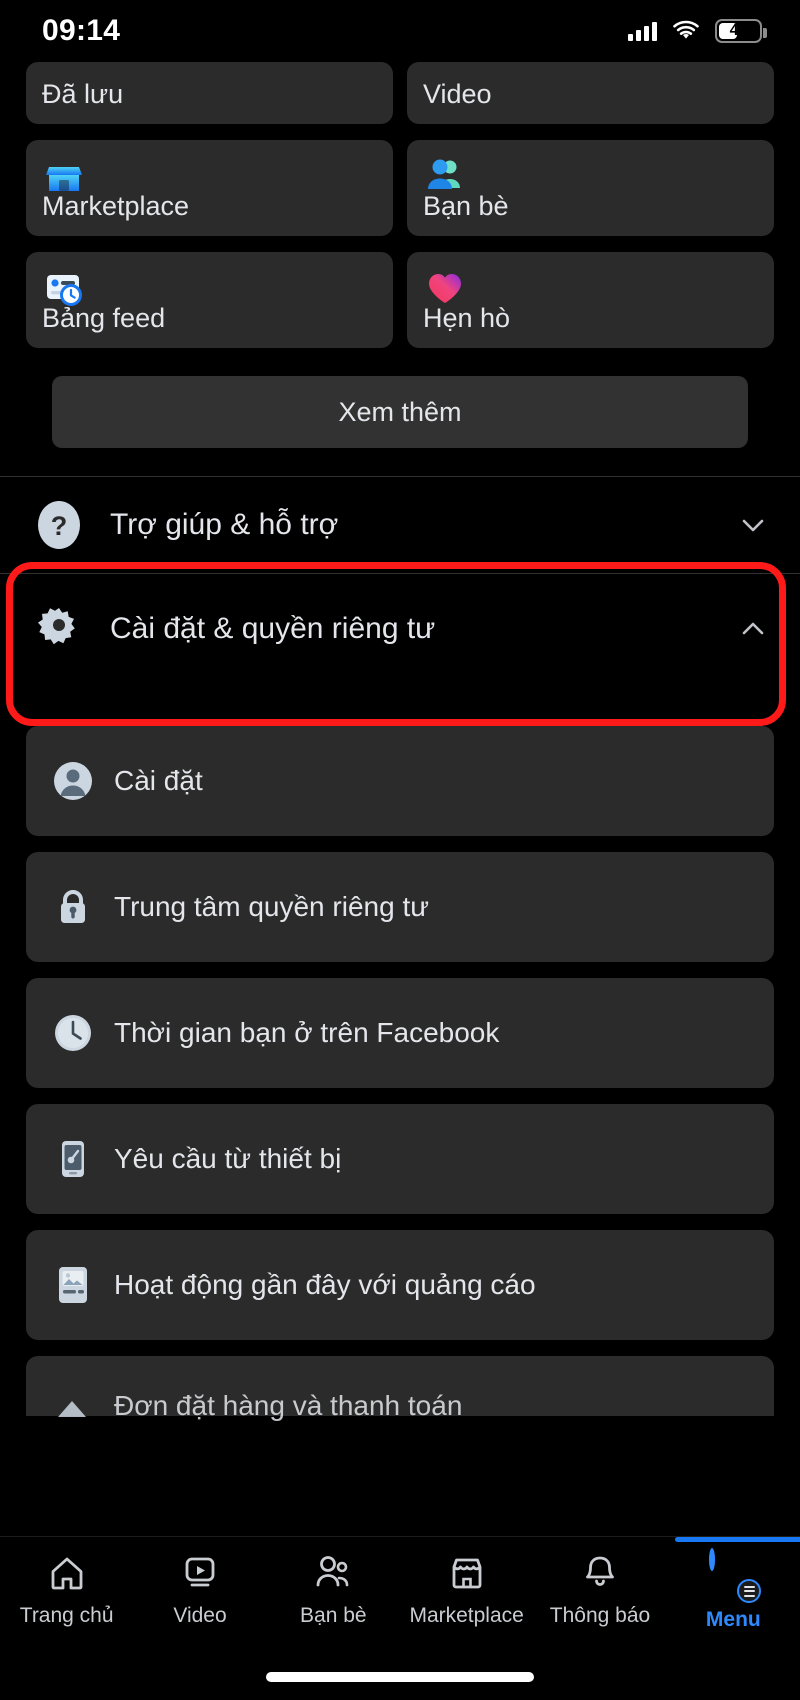 This screenshot has width=800, height=1700. Describe the element at coordinates (73, 1285) in the screenshot. I see `ad-activity-icon` at that location.